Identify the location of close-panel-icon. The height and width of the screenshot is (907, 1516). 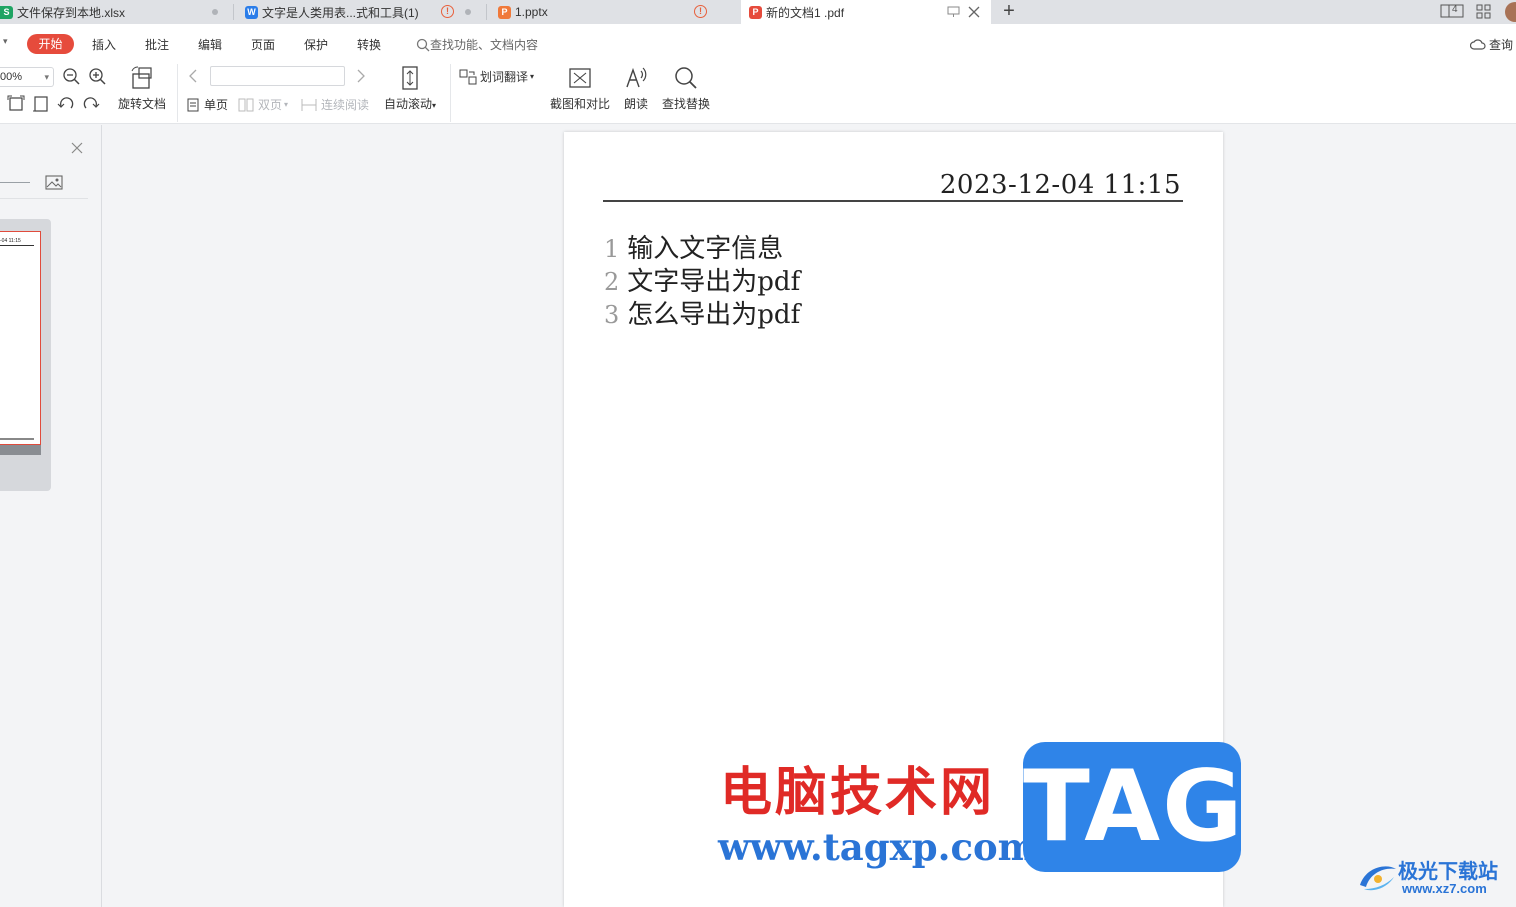
(77, 148).